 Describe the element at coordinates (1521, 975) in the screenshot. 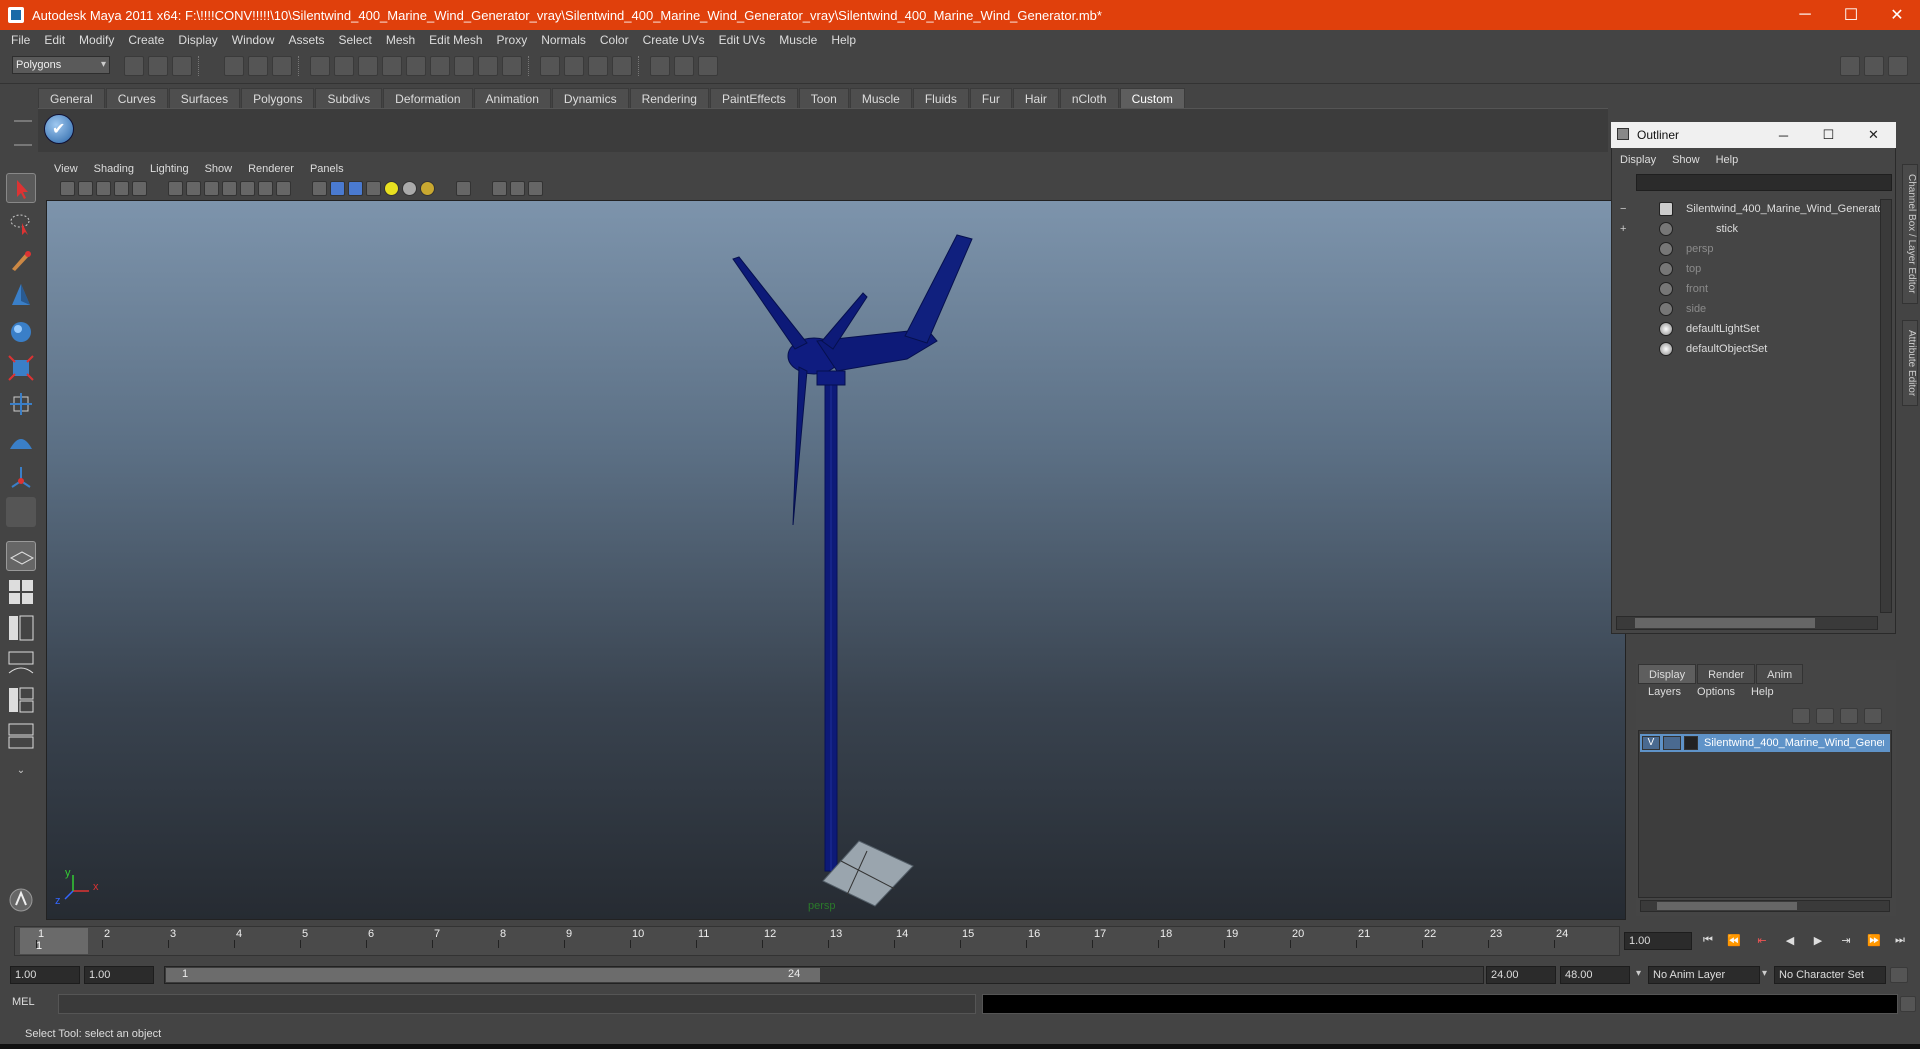

I see `playback-end-field: 24.00` at that location.